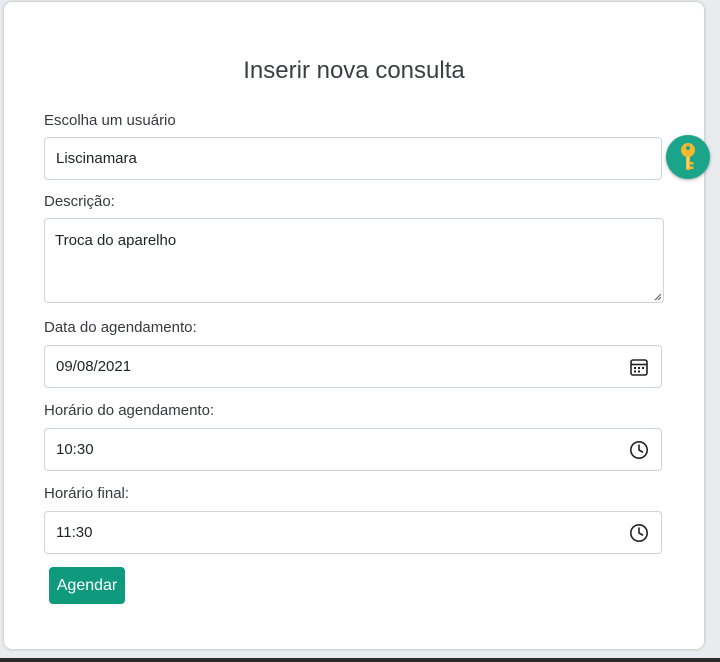  Describe the element at coordinates (657, 296) in the screenshot. I see `resize-grip-icon` at that location.